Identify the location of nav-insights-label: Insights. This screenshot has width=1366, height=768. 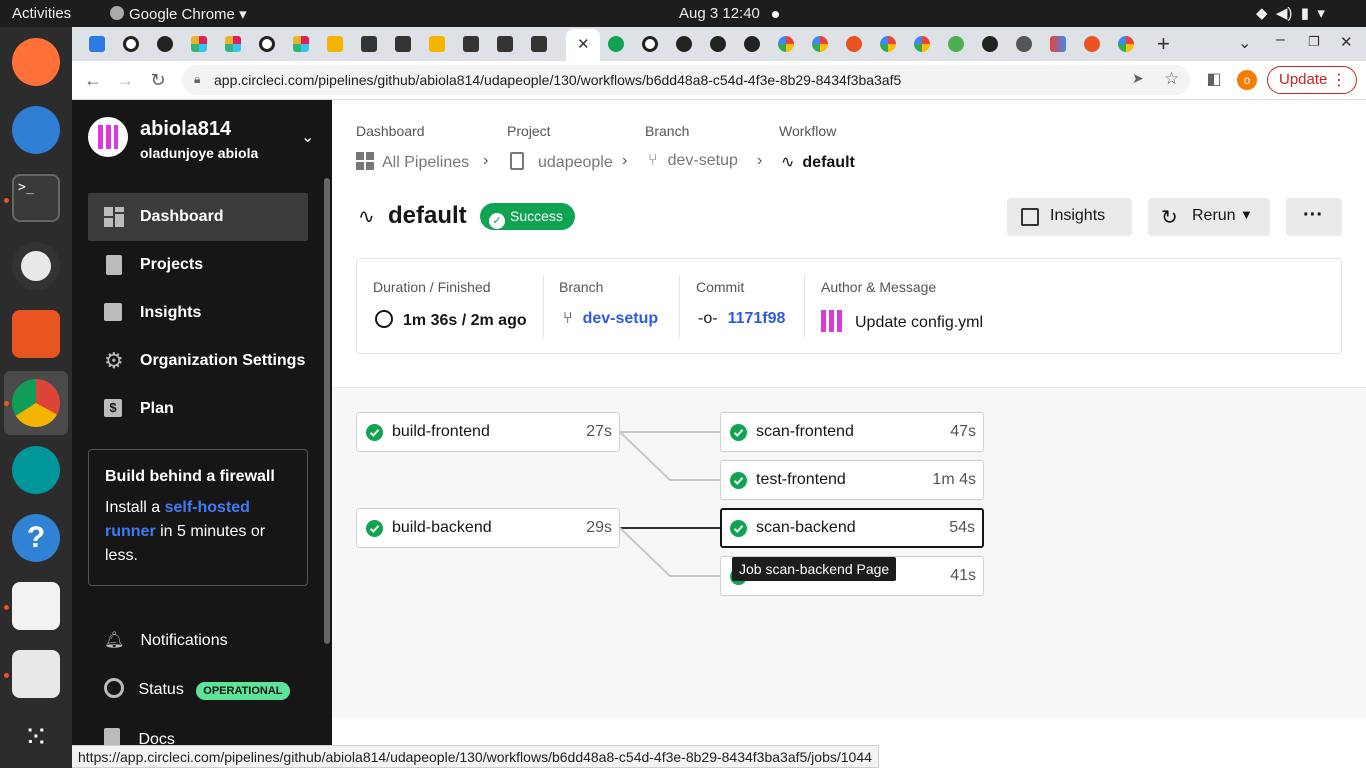
(171, 312).